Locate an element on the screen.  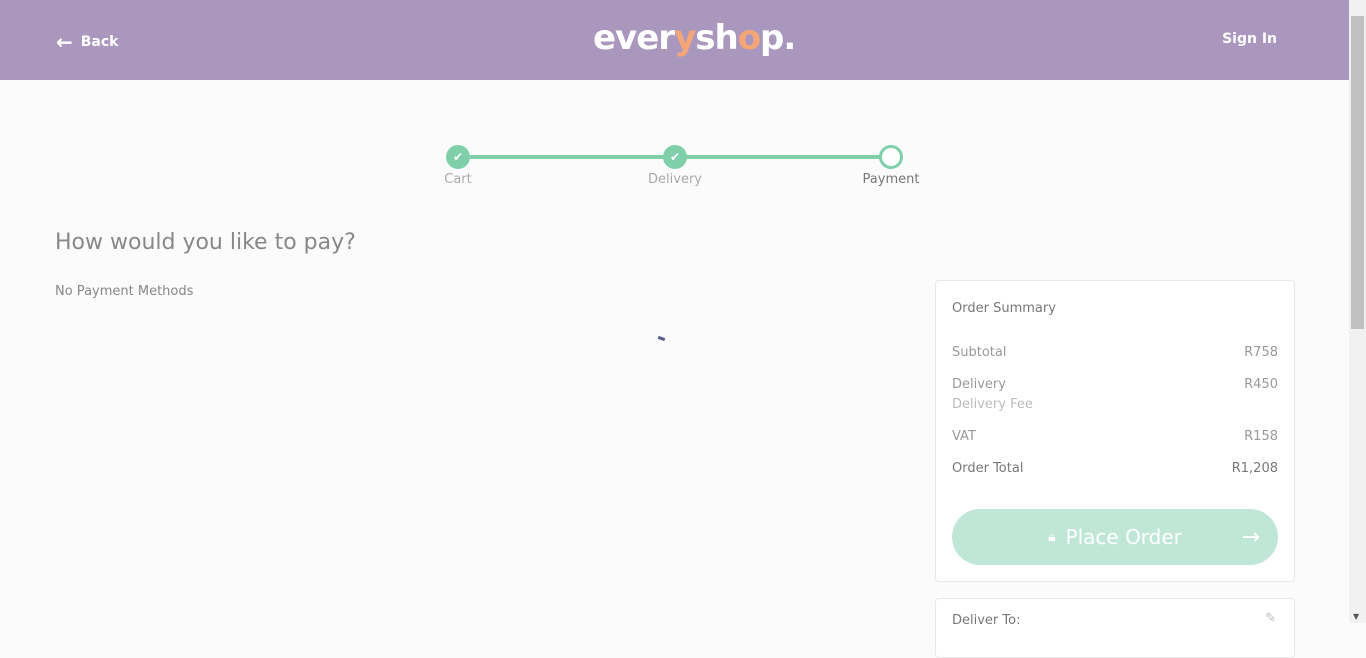
back-button: ← Back is located at coordinates (87, 42).